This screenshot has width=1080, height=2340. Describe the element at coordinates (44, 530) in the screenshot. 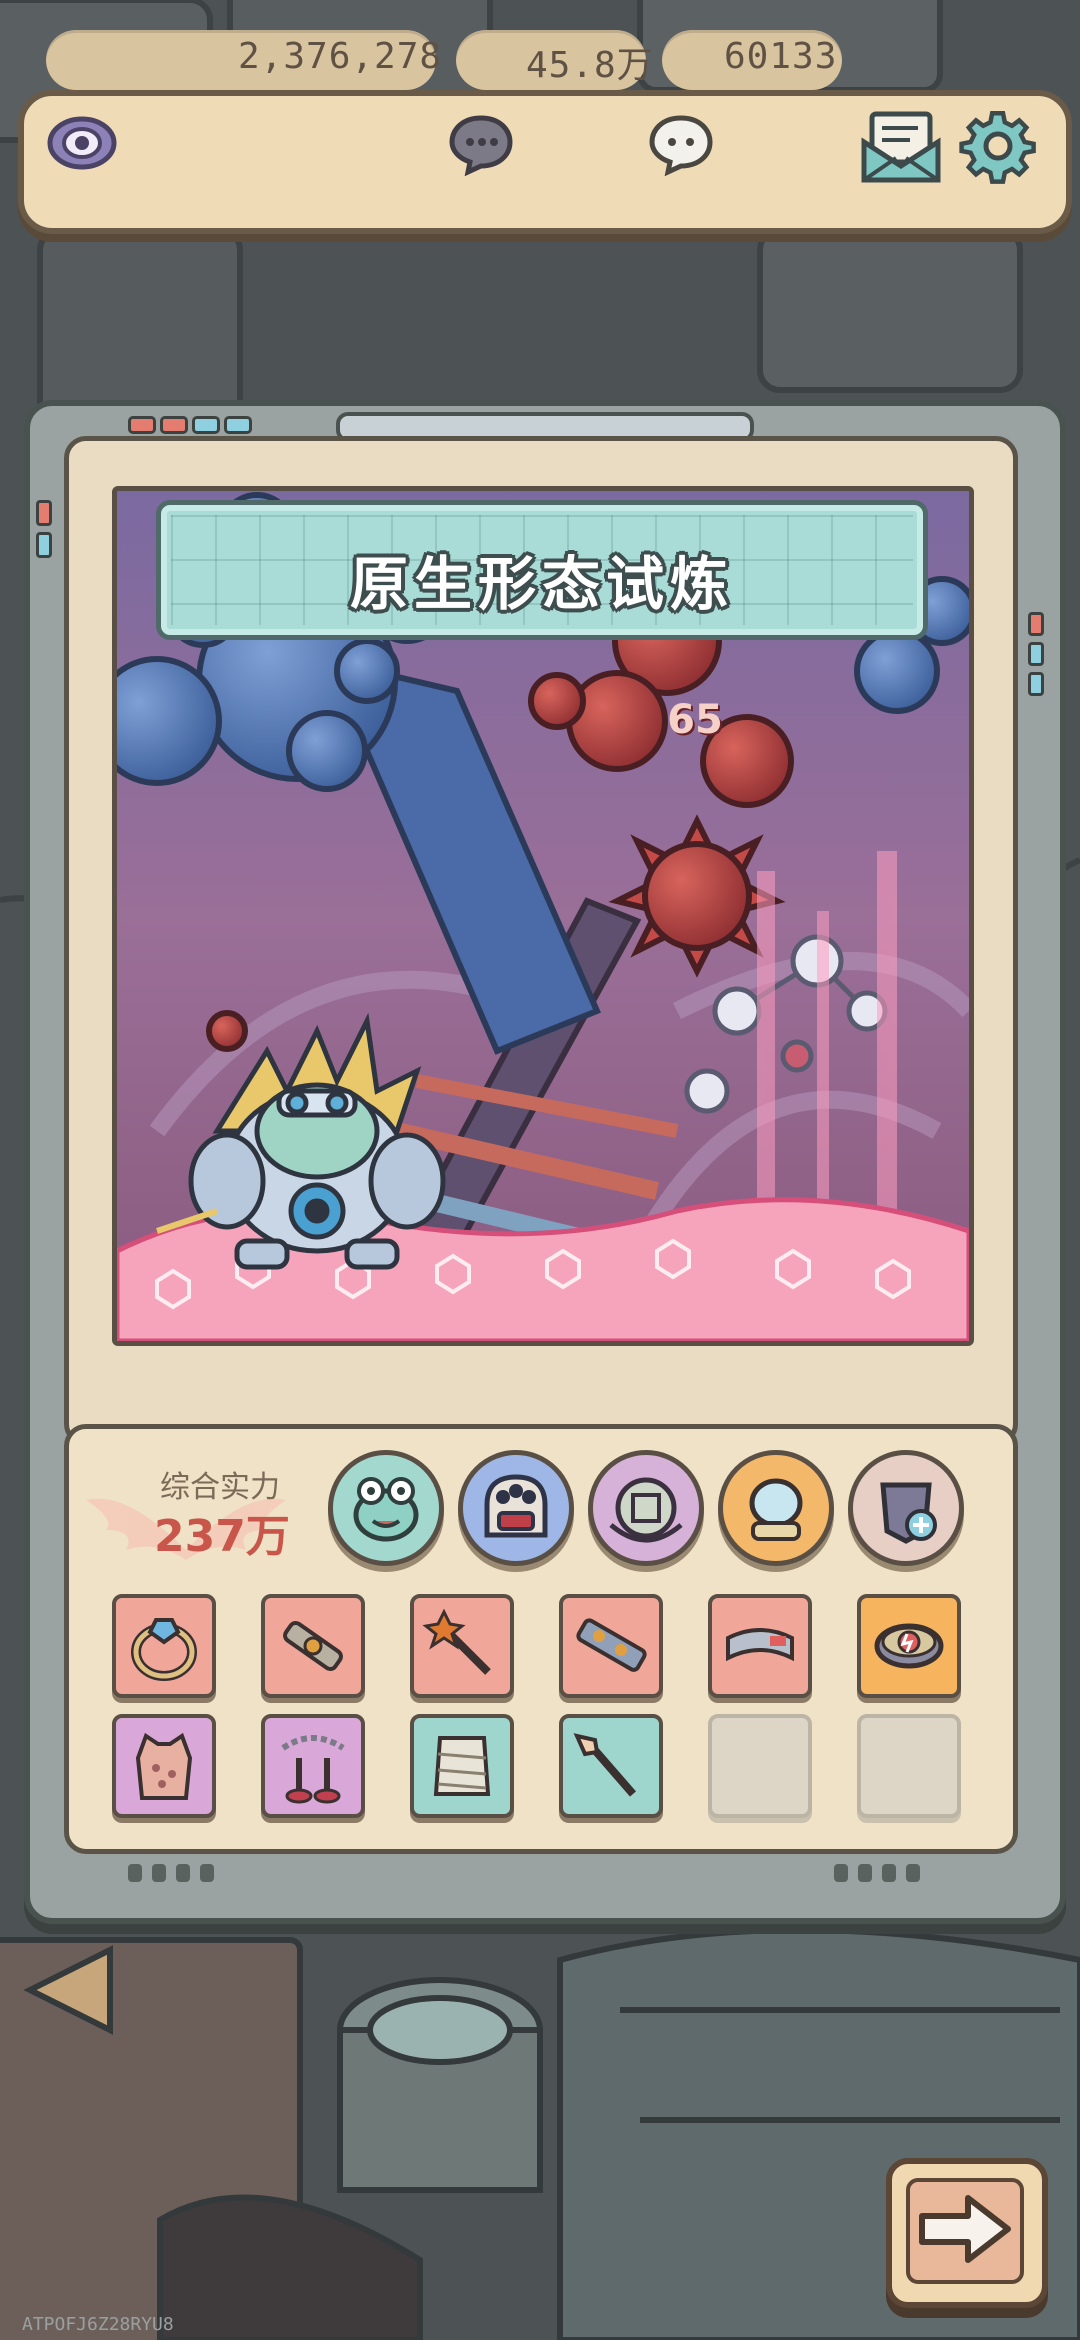

I see `left-lights` at that location.